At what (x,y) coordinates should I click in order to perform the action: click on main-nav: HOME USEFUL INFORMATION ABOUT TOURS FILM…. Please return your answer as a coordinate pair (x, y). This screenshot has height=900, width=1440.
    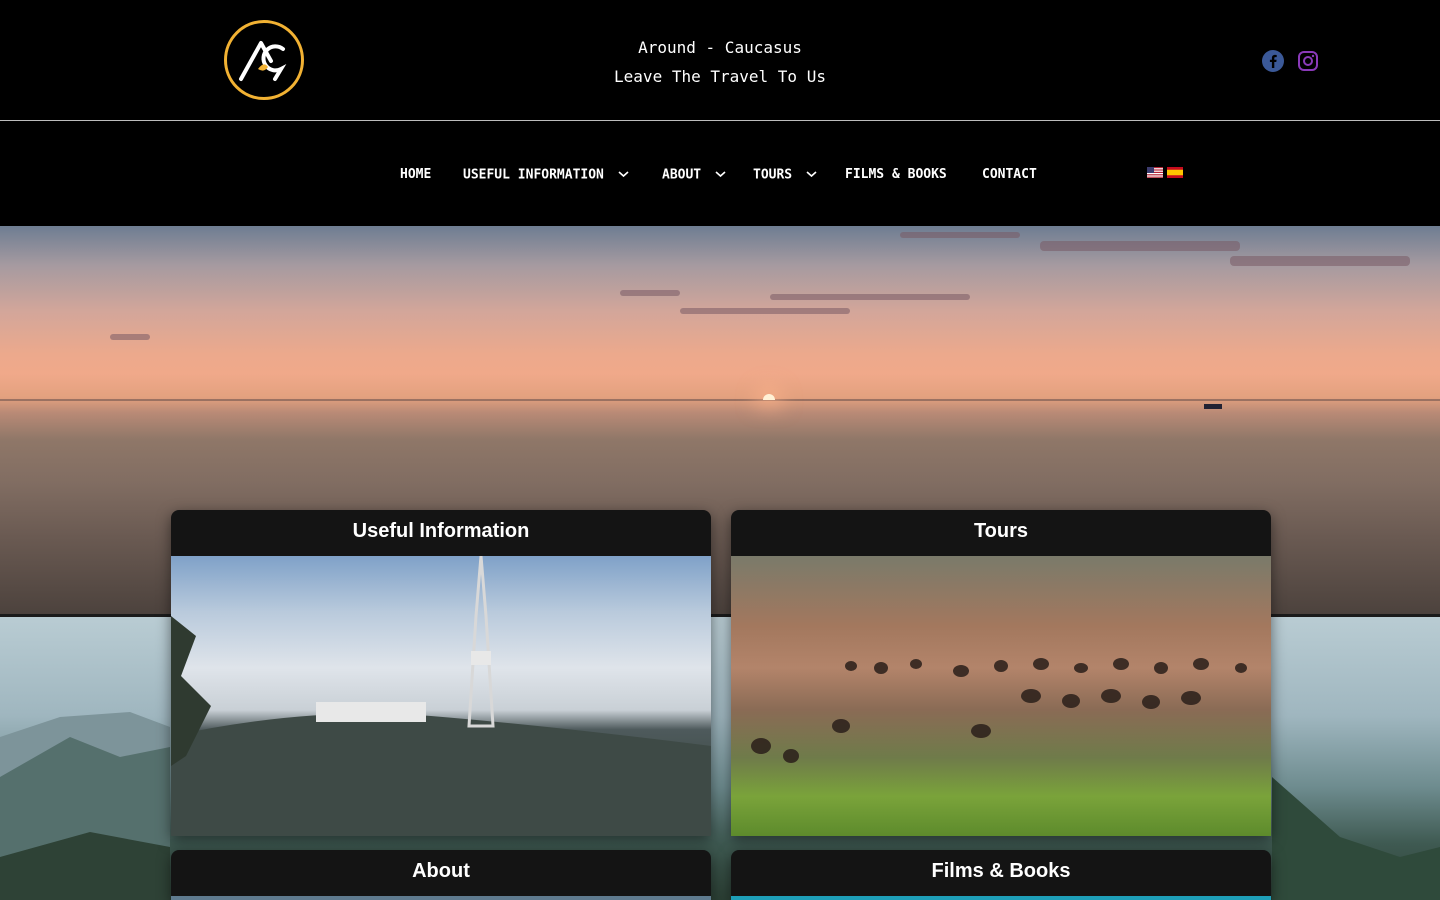
    Looking at the image, I should click on (720, 173).